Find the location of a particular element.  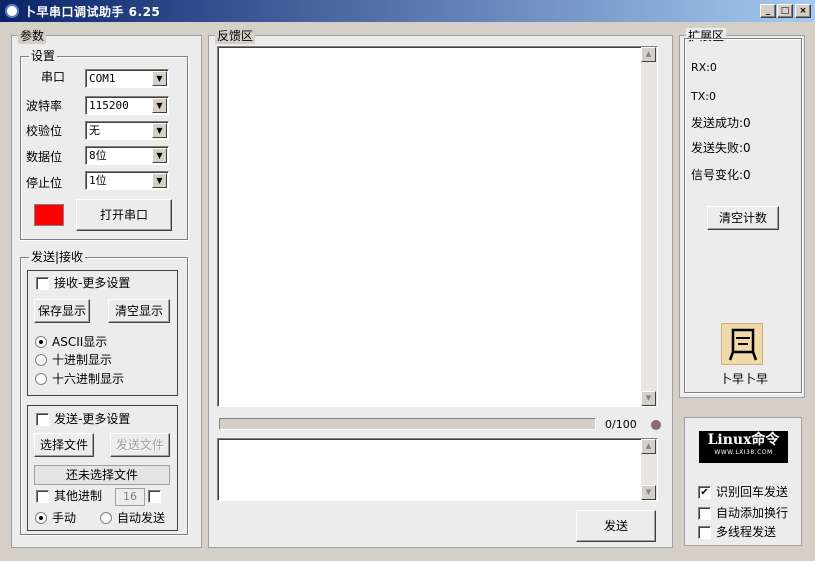

other-base-checkbox is located at coordinates (42, 496).